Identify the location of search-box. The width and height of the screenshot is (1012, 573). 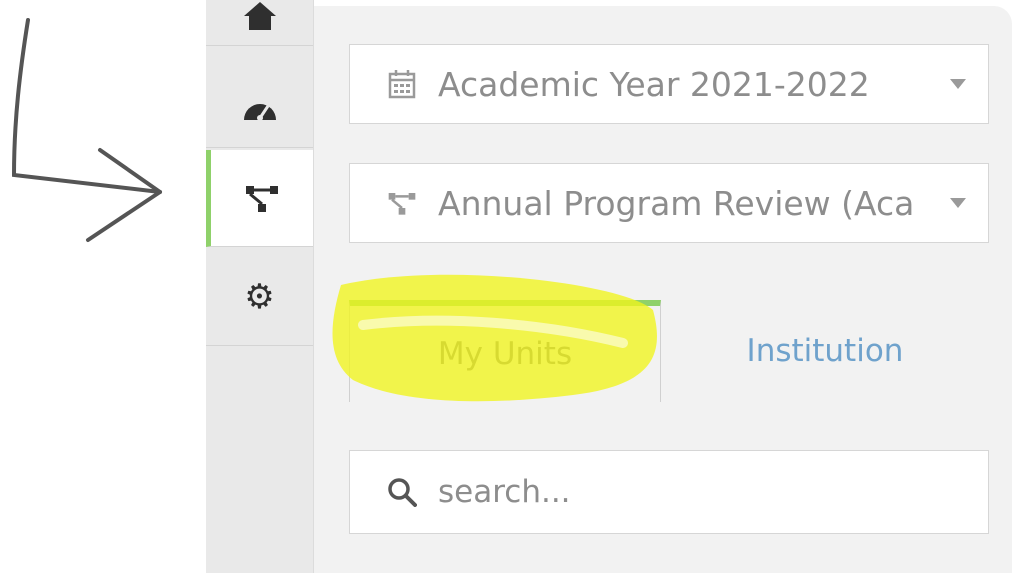
(669, 492).